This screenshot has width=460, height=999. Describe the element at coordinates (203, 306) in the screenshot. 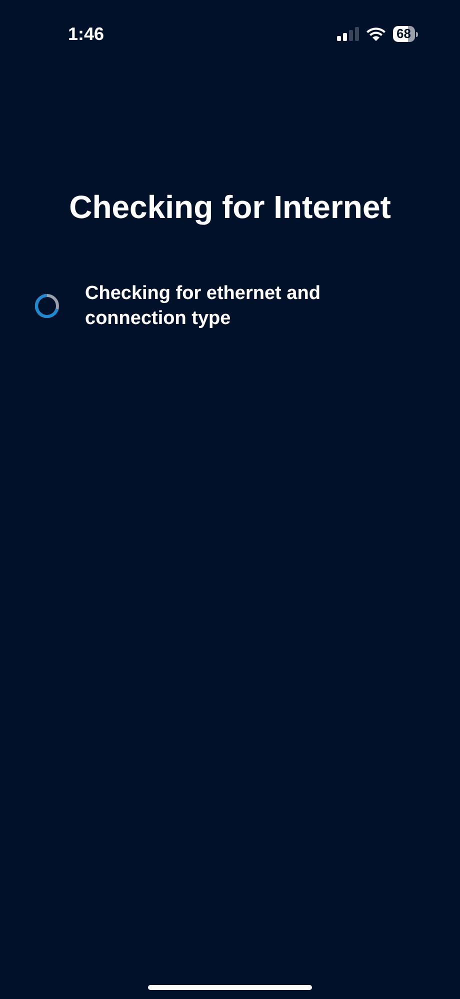

I see `step-label: Checking for ethernet and connection type` at that location.